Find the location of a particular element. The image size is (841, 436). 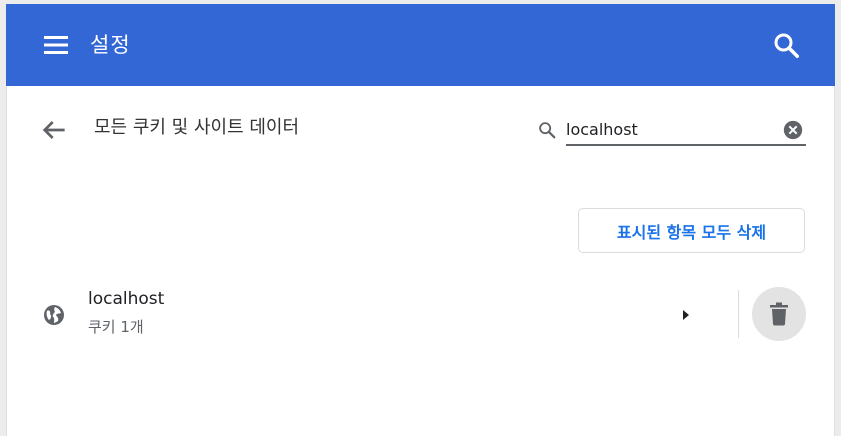

arrow-back-icon is located at coordinates (54, 130).